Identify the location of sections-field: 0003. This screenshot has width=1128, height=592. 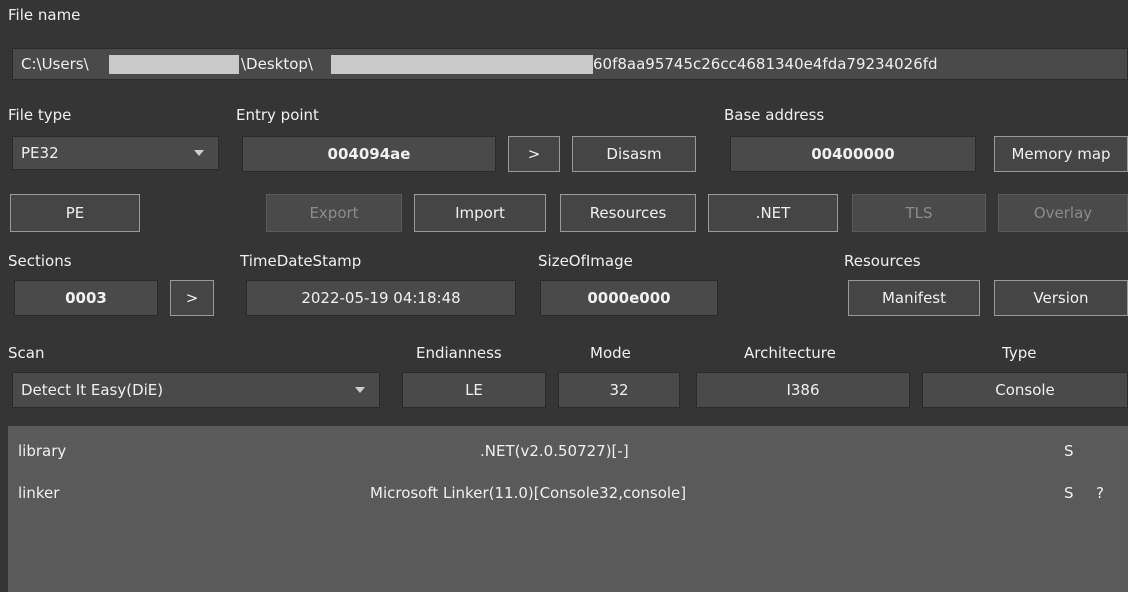
(86, 298).